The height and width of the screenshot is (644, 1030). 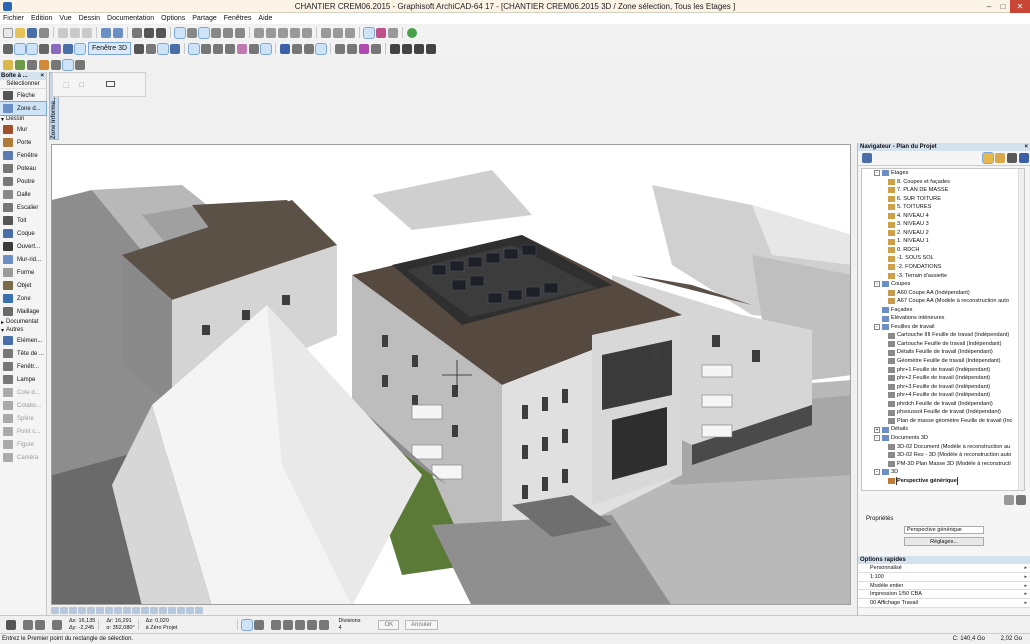 What do you see at coordinates (13, 18) in the screenshot?
I see `menu-fichier: Fichier` at bounding box center [13, 18].